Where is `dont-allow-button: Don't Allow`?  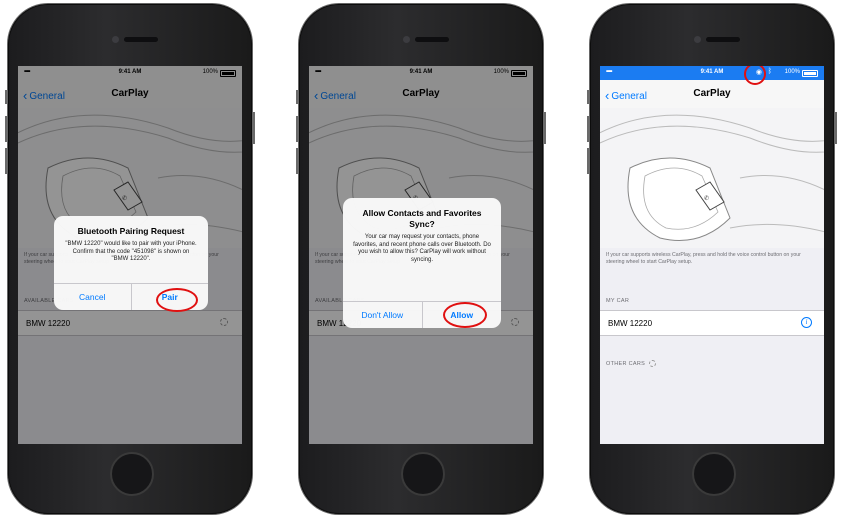
dont-allow-button: Don't Allow is located at coordinates (382, 315).